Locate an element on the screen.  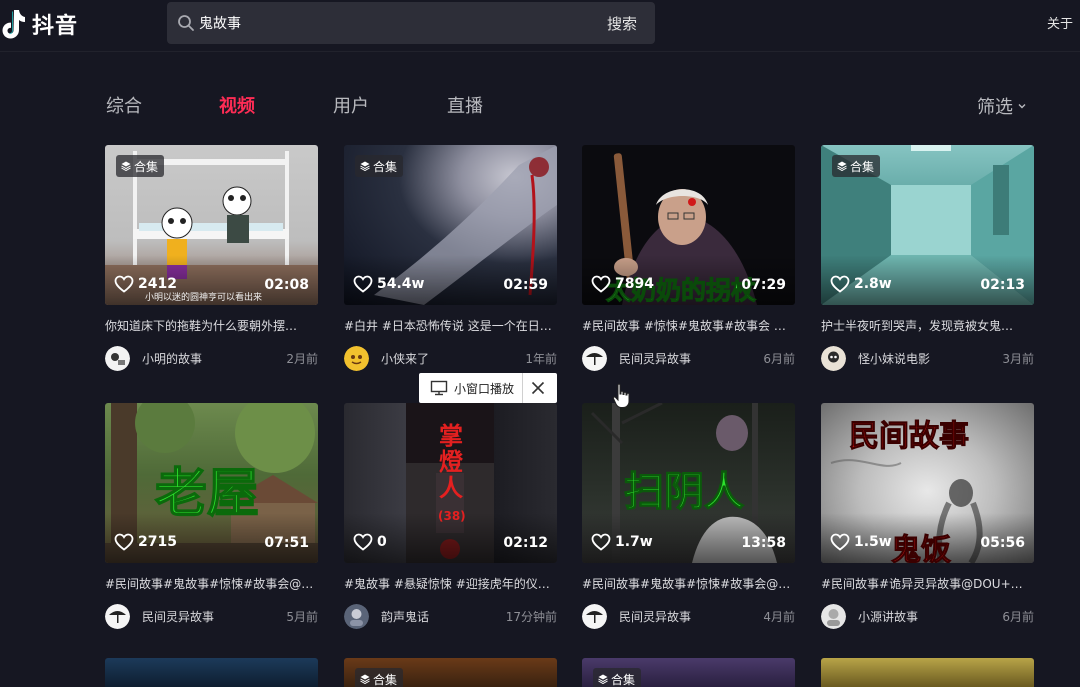
title-overlay: 掌燈人 is located at coordinates (451, 462).